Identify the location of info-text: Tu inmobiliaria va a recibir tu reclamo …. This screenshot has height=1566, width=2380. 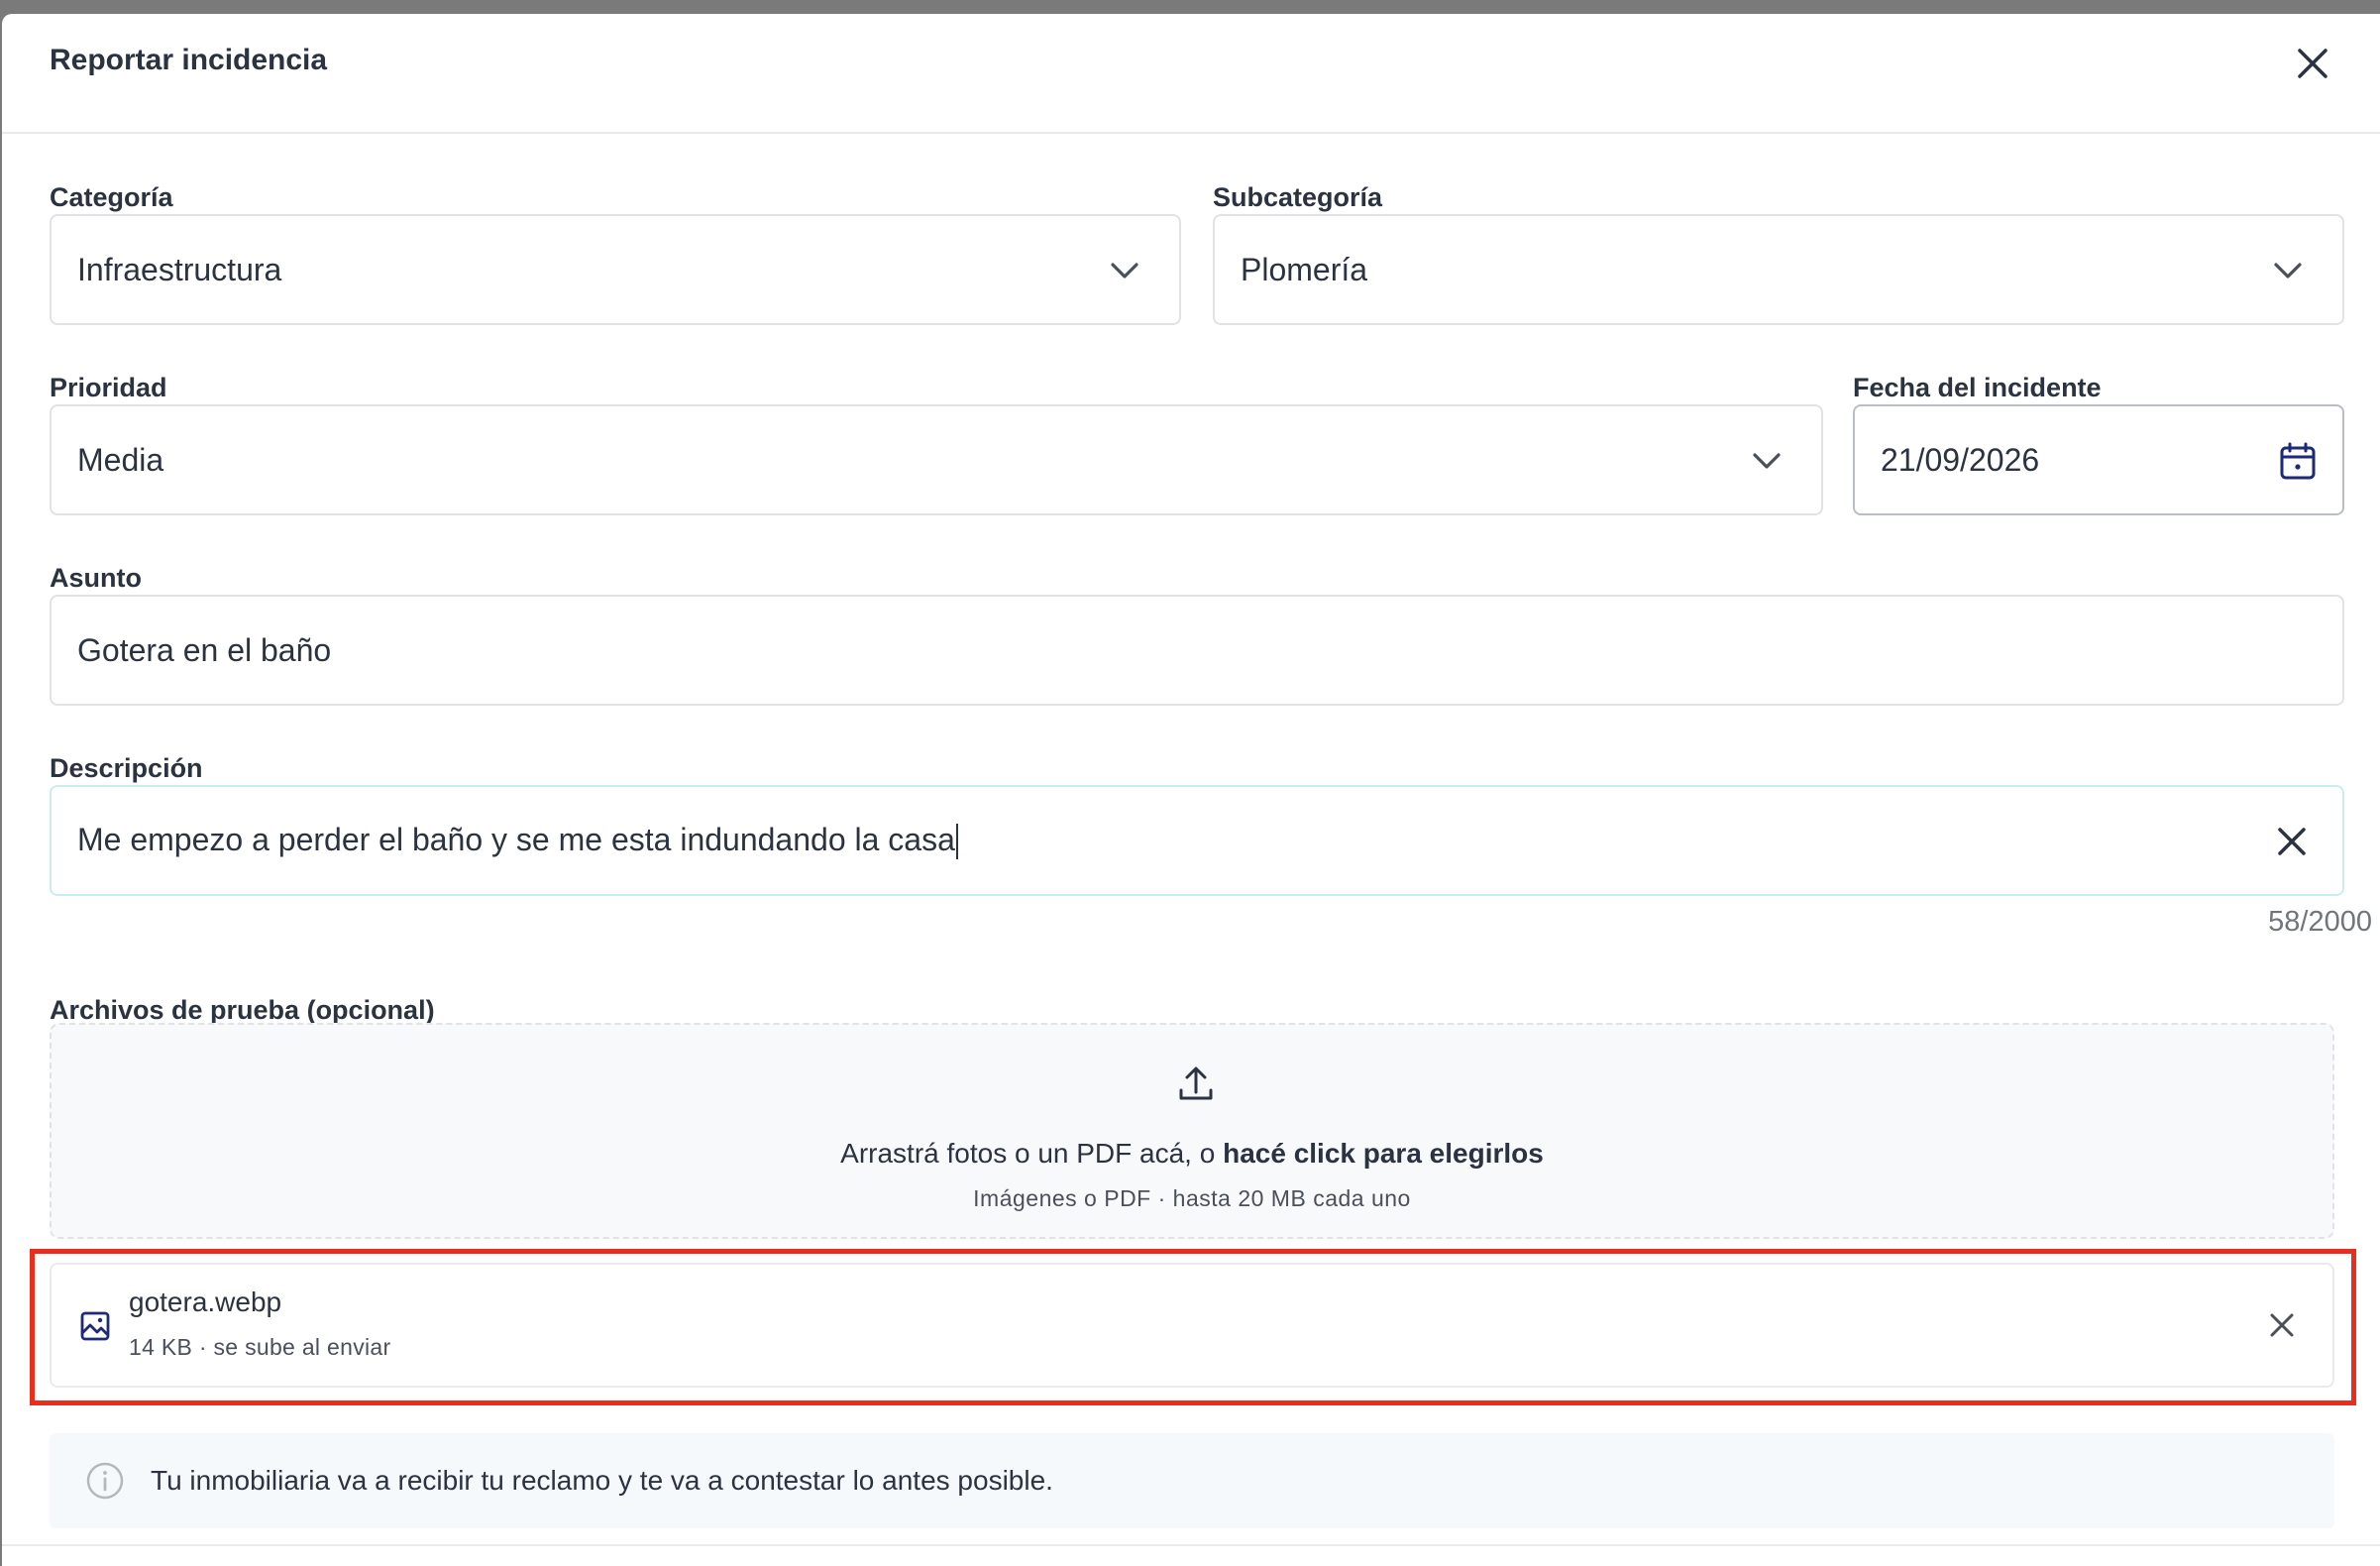
(602, 1480).